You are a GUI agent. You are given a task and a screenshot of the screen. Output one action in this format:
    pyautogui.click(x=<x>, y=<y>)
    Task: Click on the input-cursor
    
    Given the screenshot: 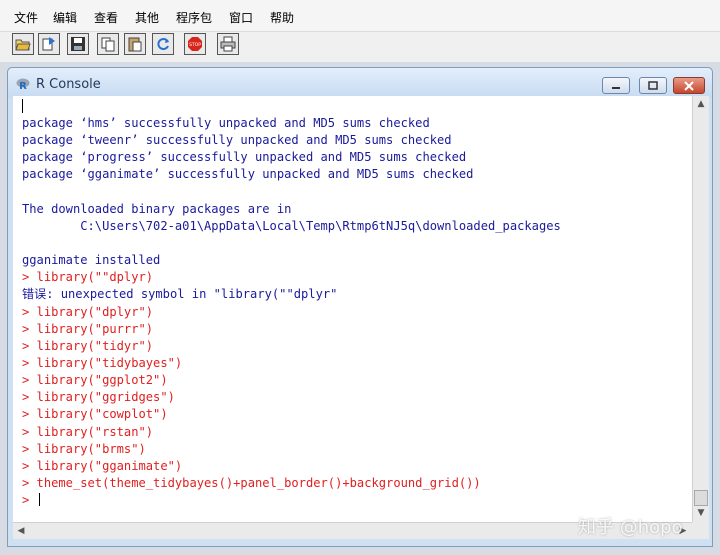 What is the action you would take?
    pyautogui.click(x=39, y=500)
    